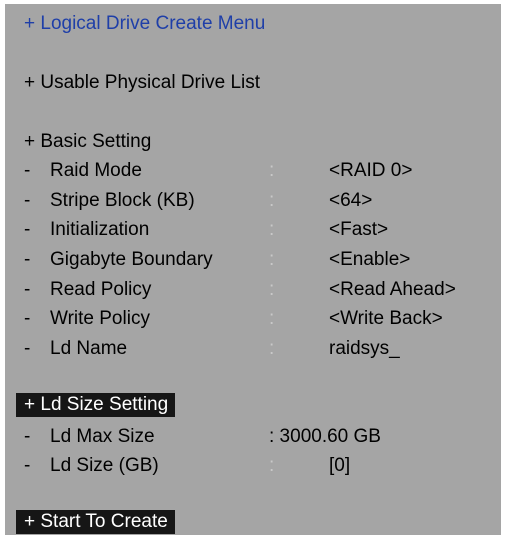  I want to click on raid-mode-row: - Raid Mode : <RAID 0>, so click(218, 171).